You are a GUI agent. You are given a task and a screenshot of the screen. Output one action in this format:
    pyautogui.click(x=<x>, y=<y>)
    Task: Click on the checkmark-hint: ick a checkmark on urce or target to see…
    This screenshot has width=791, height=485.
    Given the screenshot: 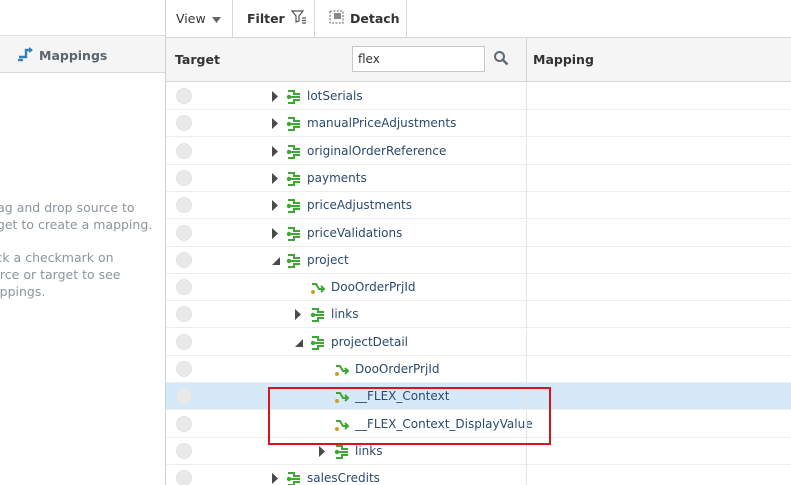 What is the action you would take?
    pyautogui.click(x=60, y=274)
    